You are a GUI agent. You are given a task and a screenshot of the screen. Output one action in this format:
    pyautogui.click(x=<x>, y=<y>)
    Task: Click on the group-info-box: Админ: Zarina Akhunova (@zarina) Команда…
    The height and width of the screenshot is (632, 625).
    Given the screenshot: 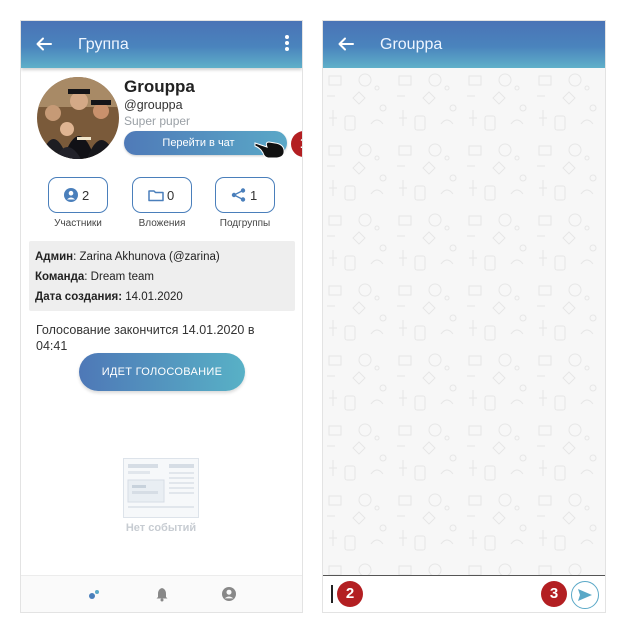 What is the action you would take?
    pyautogui.click(x=162, y=276)
    